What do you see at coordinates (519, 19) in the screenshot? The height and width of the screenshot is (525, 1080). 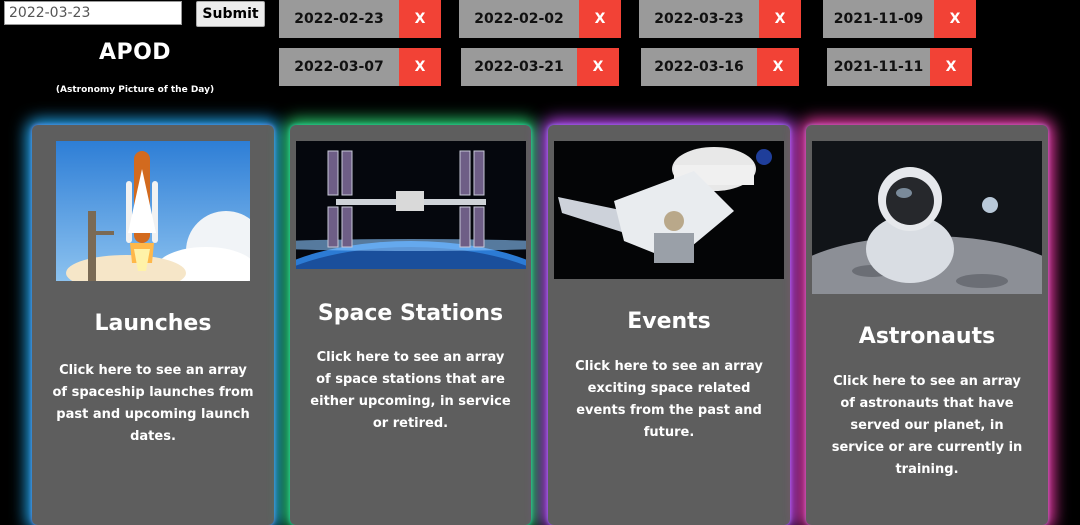 I see `saved-date-button: 2022-02-02` at bounding box center [519, 19].